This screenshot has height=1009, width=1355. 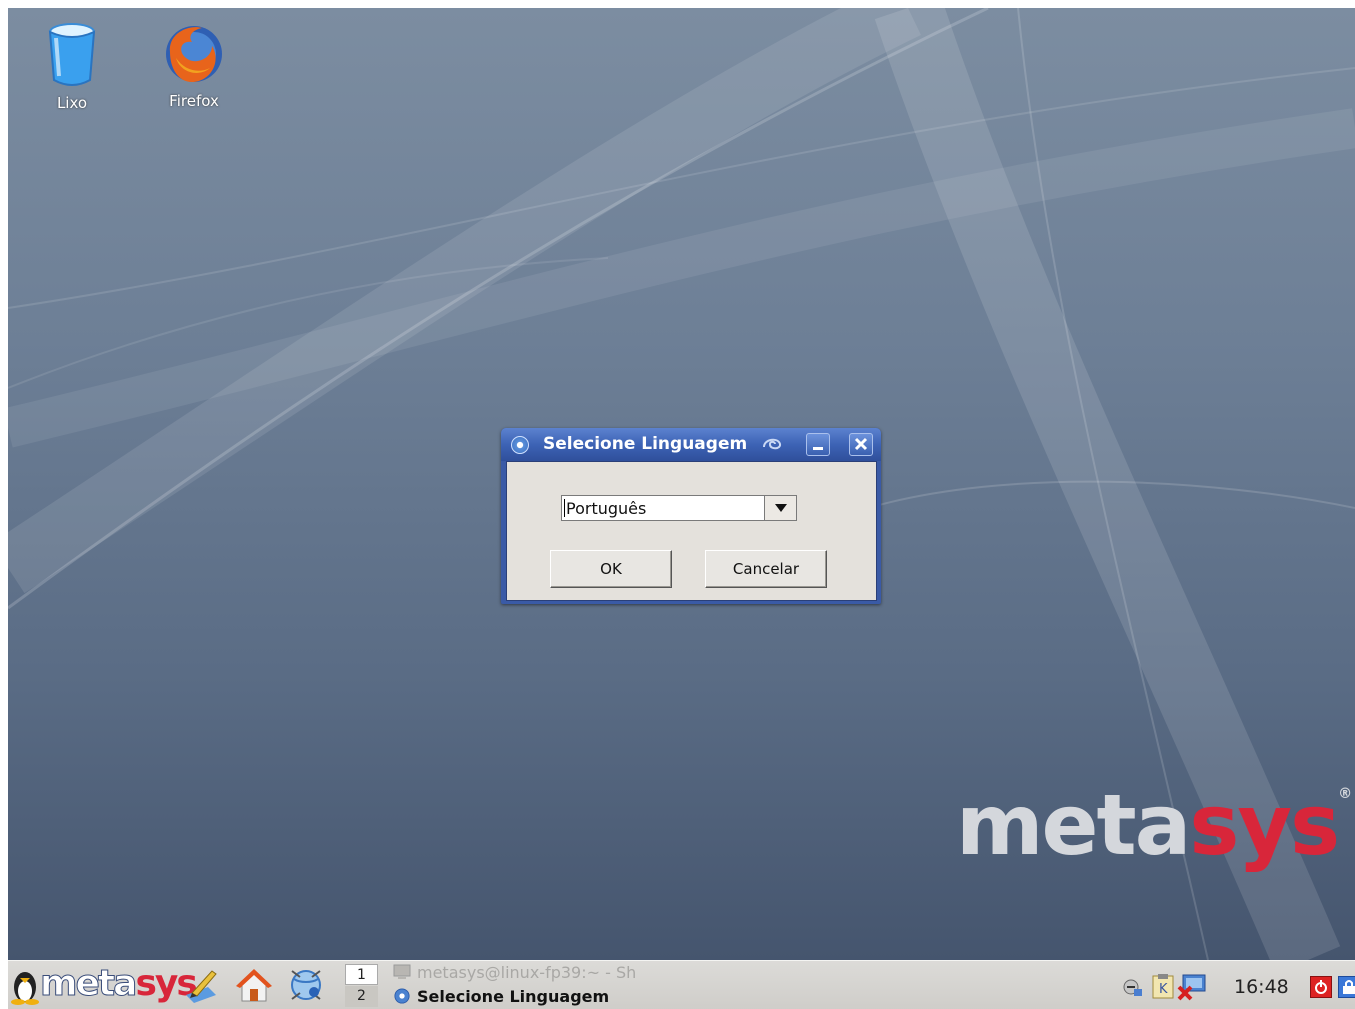 I want to click on svg-text: K, so click(x=1163, y=989).